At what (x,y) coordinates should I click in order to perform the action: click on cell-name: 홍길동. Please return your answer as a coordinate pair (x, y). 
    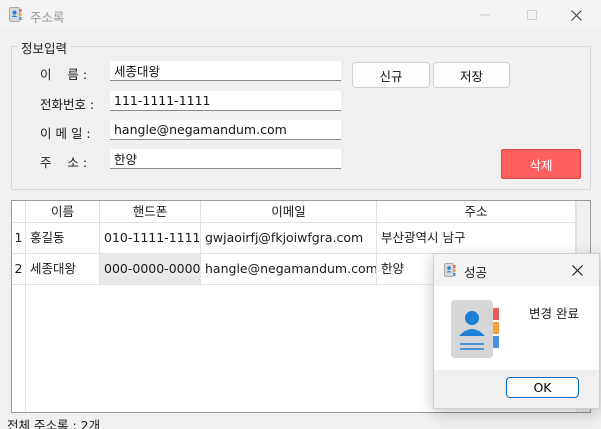
    Looking at the image, I should click on (63, 238).